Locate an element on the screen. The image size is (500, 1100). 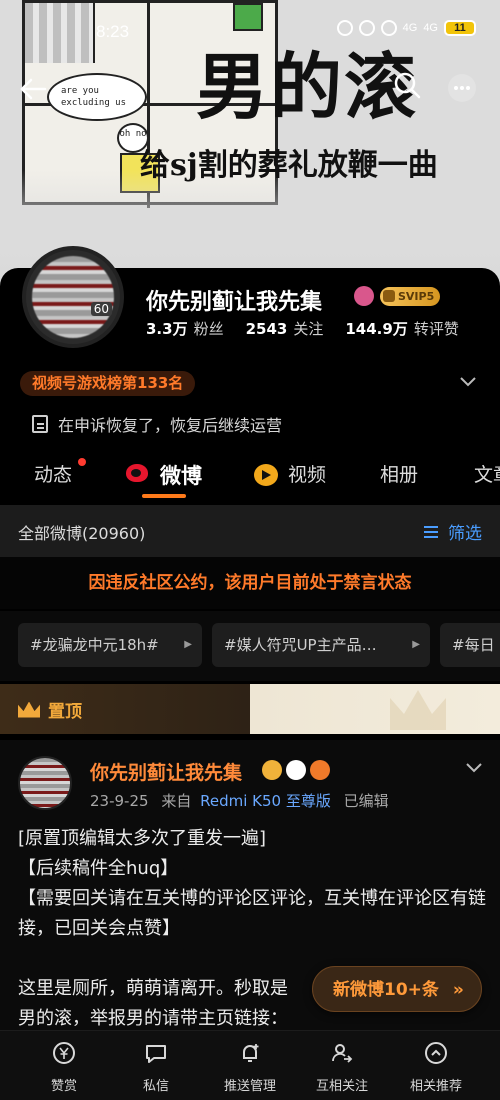
post-device: Redmi K50 至尊版 is located at coordinates (265, 801).